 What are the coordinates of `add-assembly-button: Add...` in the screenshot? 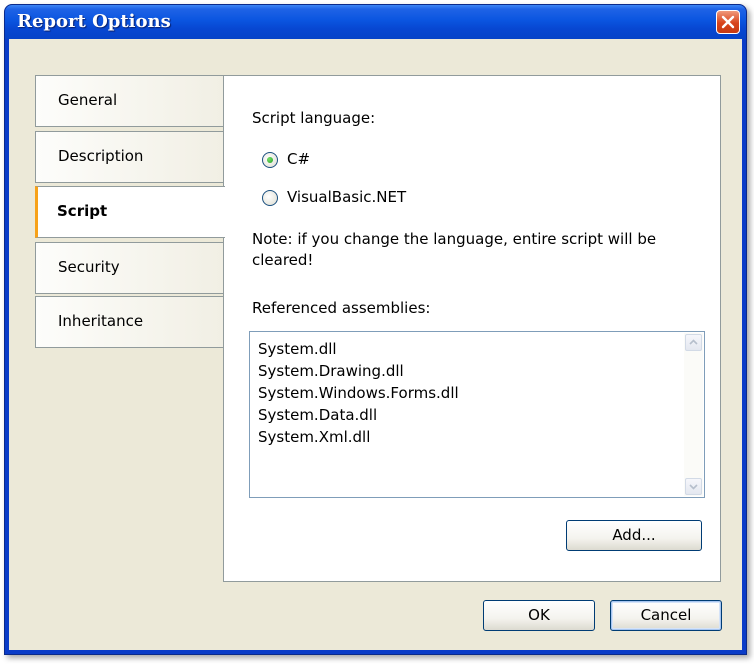 It's located at (634, 535).